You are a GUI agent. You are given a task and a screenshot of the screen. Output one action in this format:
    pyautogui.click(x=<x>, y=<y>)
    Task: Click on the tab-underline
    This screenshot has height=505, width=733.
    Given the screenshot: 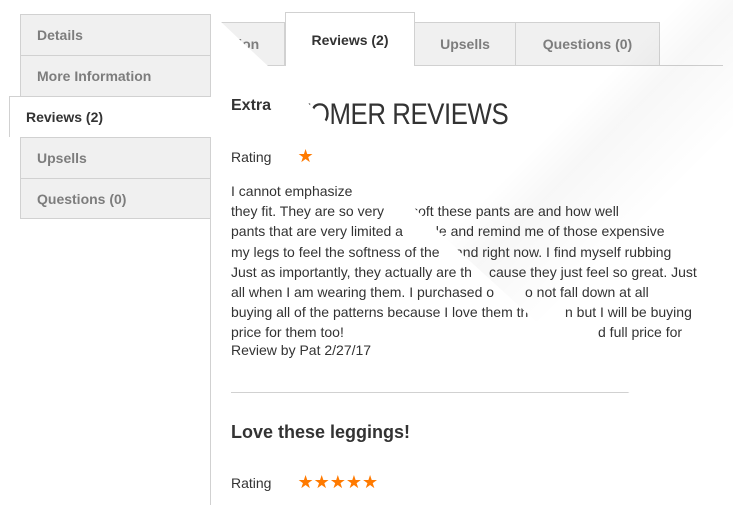 What is the action you would take?
    pyautogui.click(x=461, y=65)
    